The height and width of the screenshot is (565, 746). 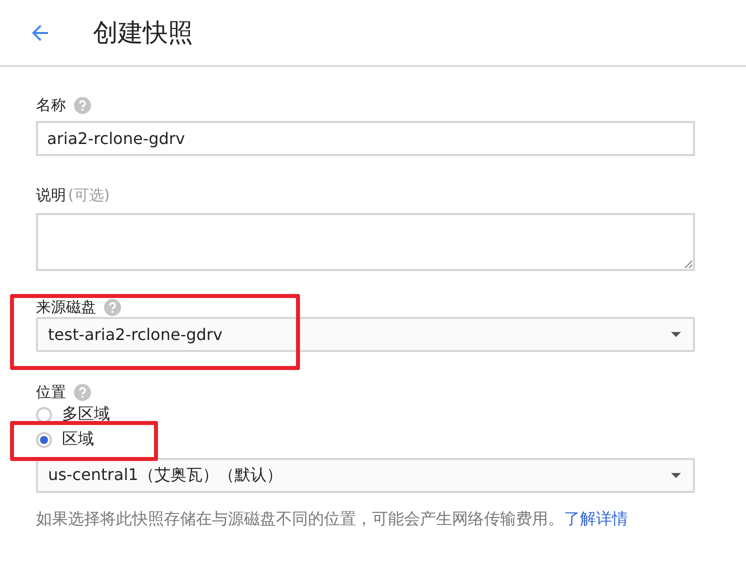 What do you see at coordinates (51, 392) in the screenshot?
I see `field-label: 位置` at bounding box center [51, 392].